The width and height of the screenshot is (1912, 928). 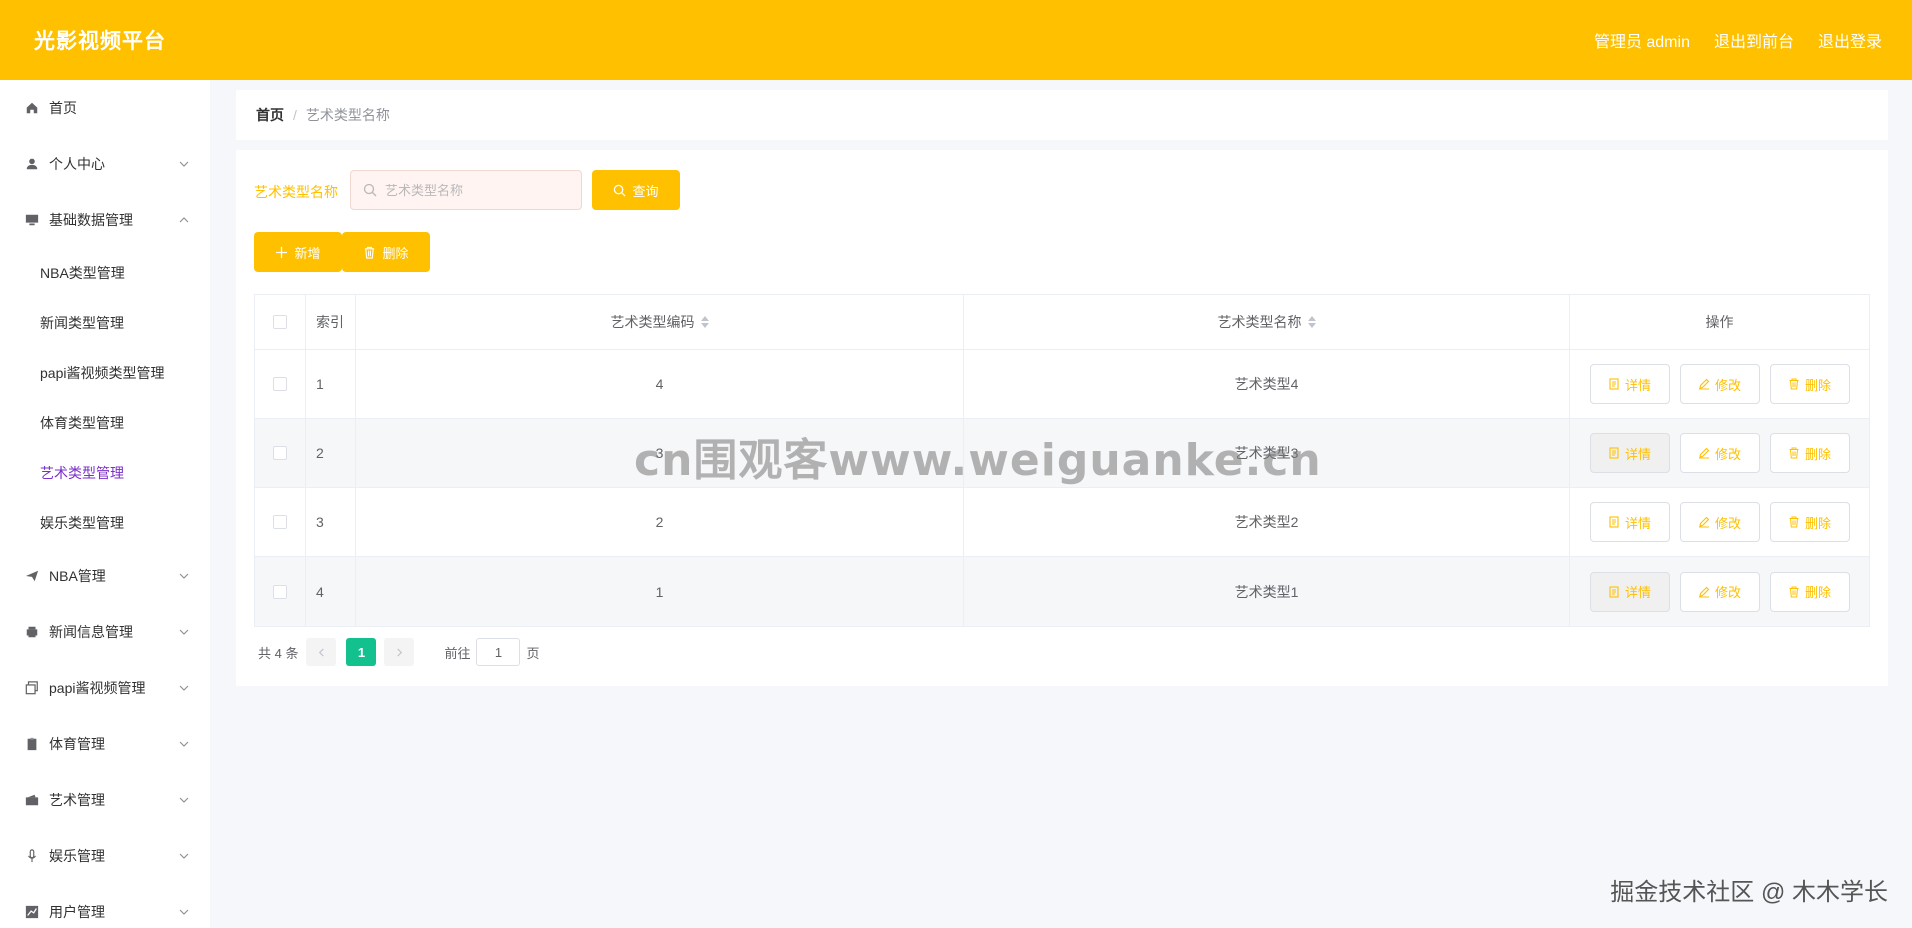 I want to click on batch-delete-button: 删除, so click(x=386, y=252).